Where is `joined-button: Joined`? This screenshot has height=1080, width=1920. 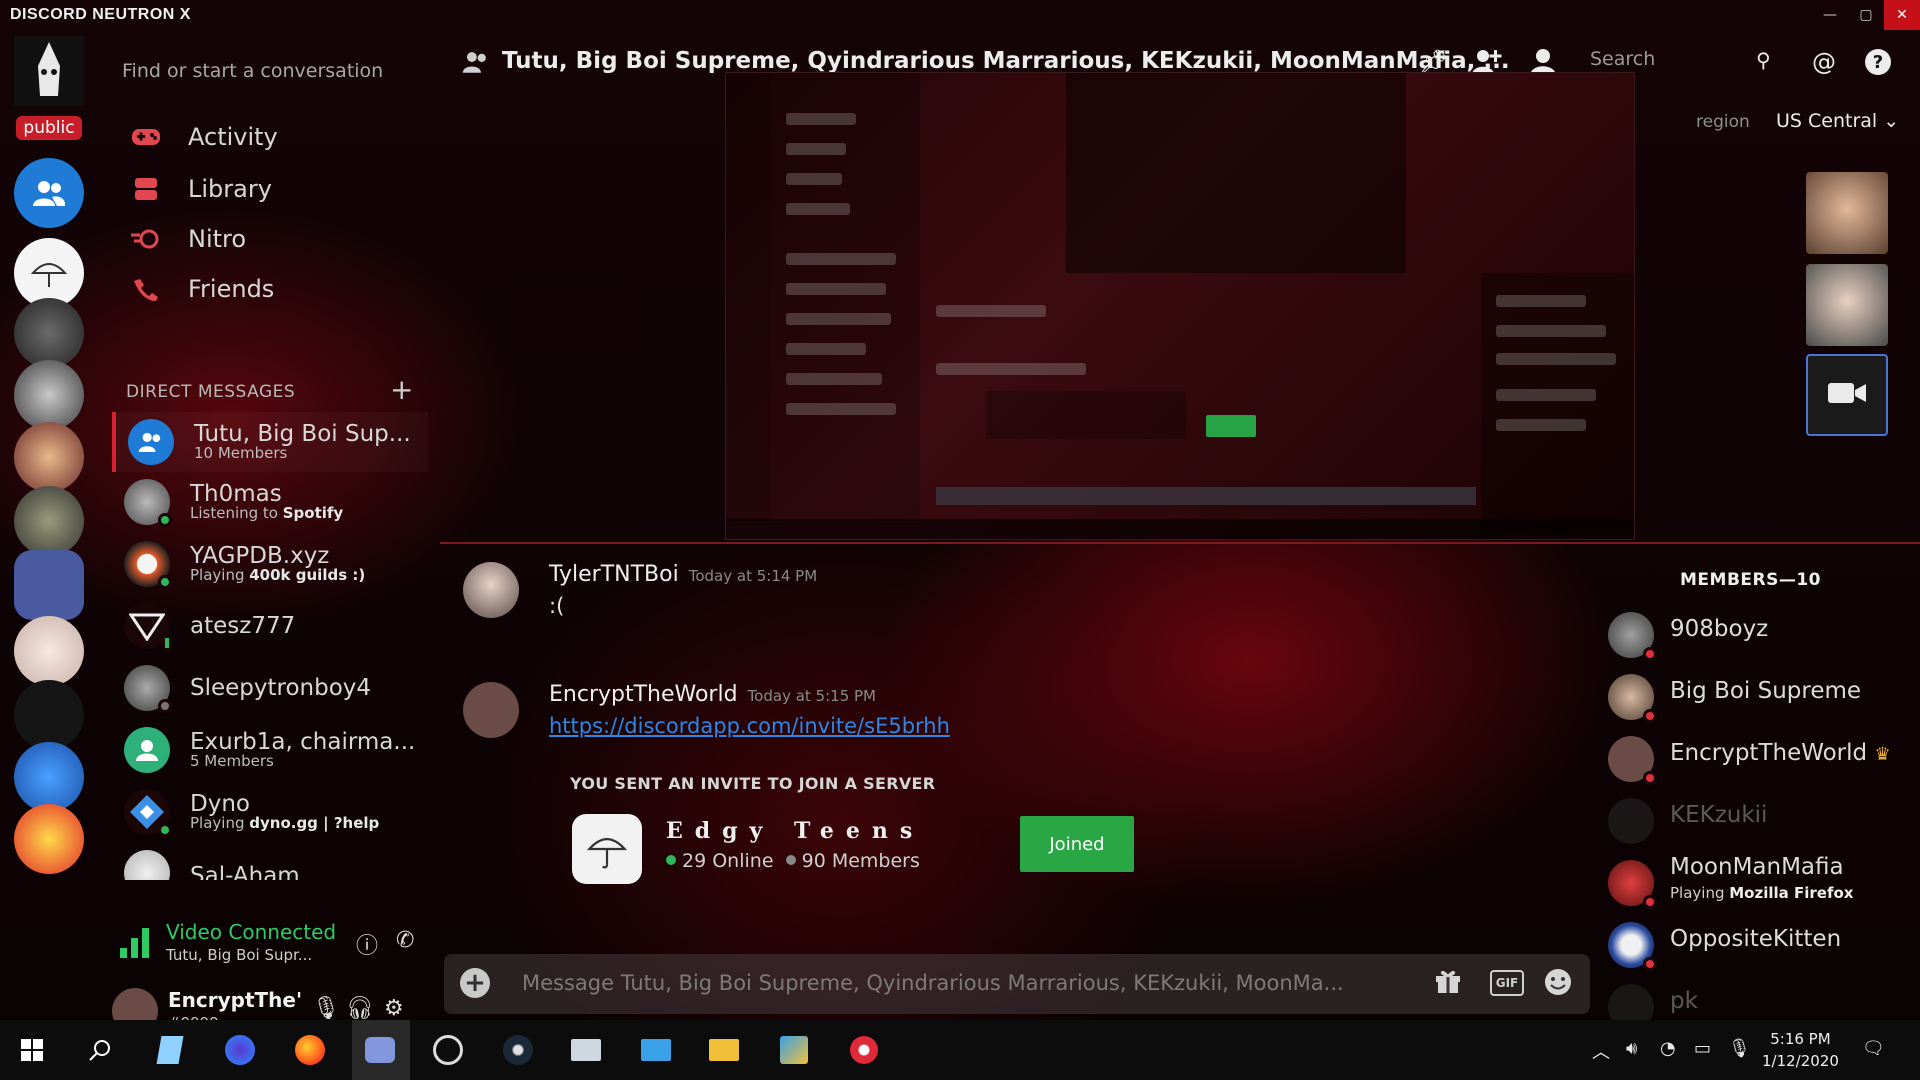
joined-button: Joined is located at coordinates (1077, 844).